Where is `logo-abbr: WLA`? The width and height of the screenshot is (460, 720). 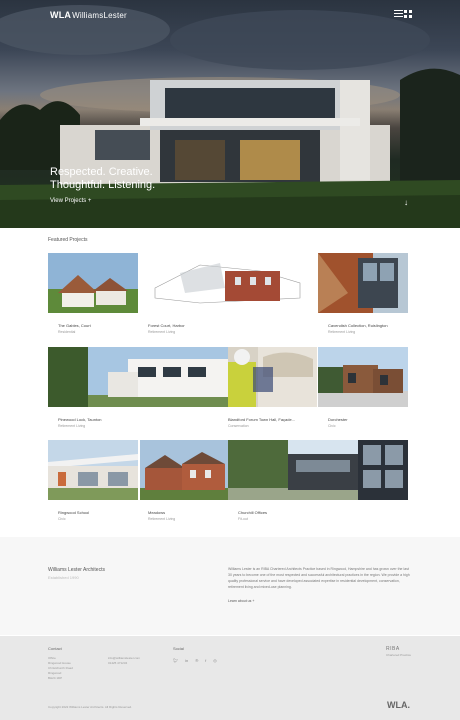
logo-abbr: WLA is located at coordinates (61, 15).